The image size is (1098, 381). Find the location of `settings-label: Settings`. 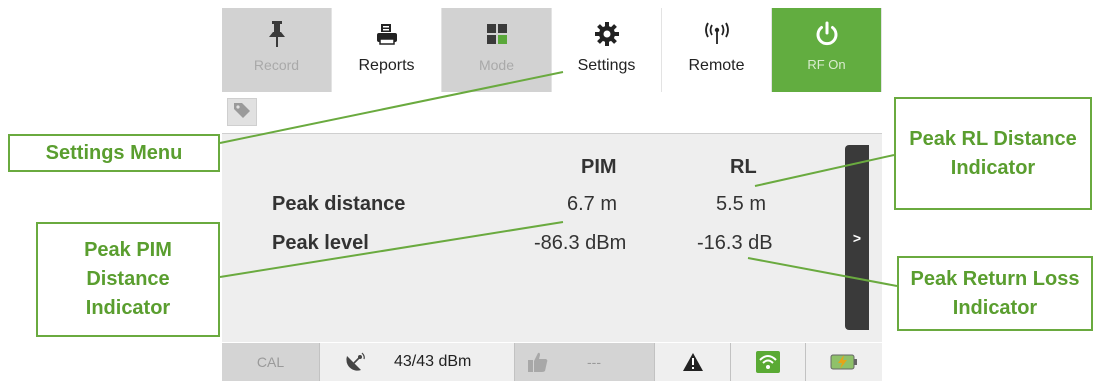

settings-label: Settings is located at coordinates (606, 65).